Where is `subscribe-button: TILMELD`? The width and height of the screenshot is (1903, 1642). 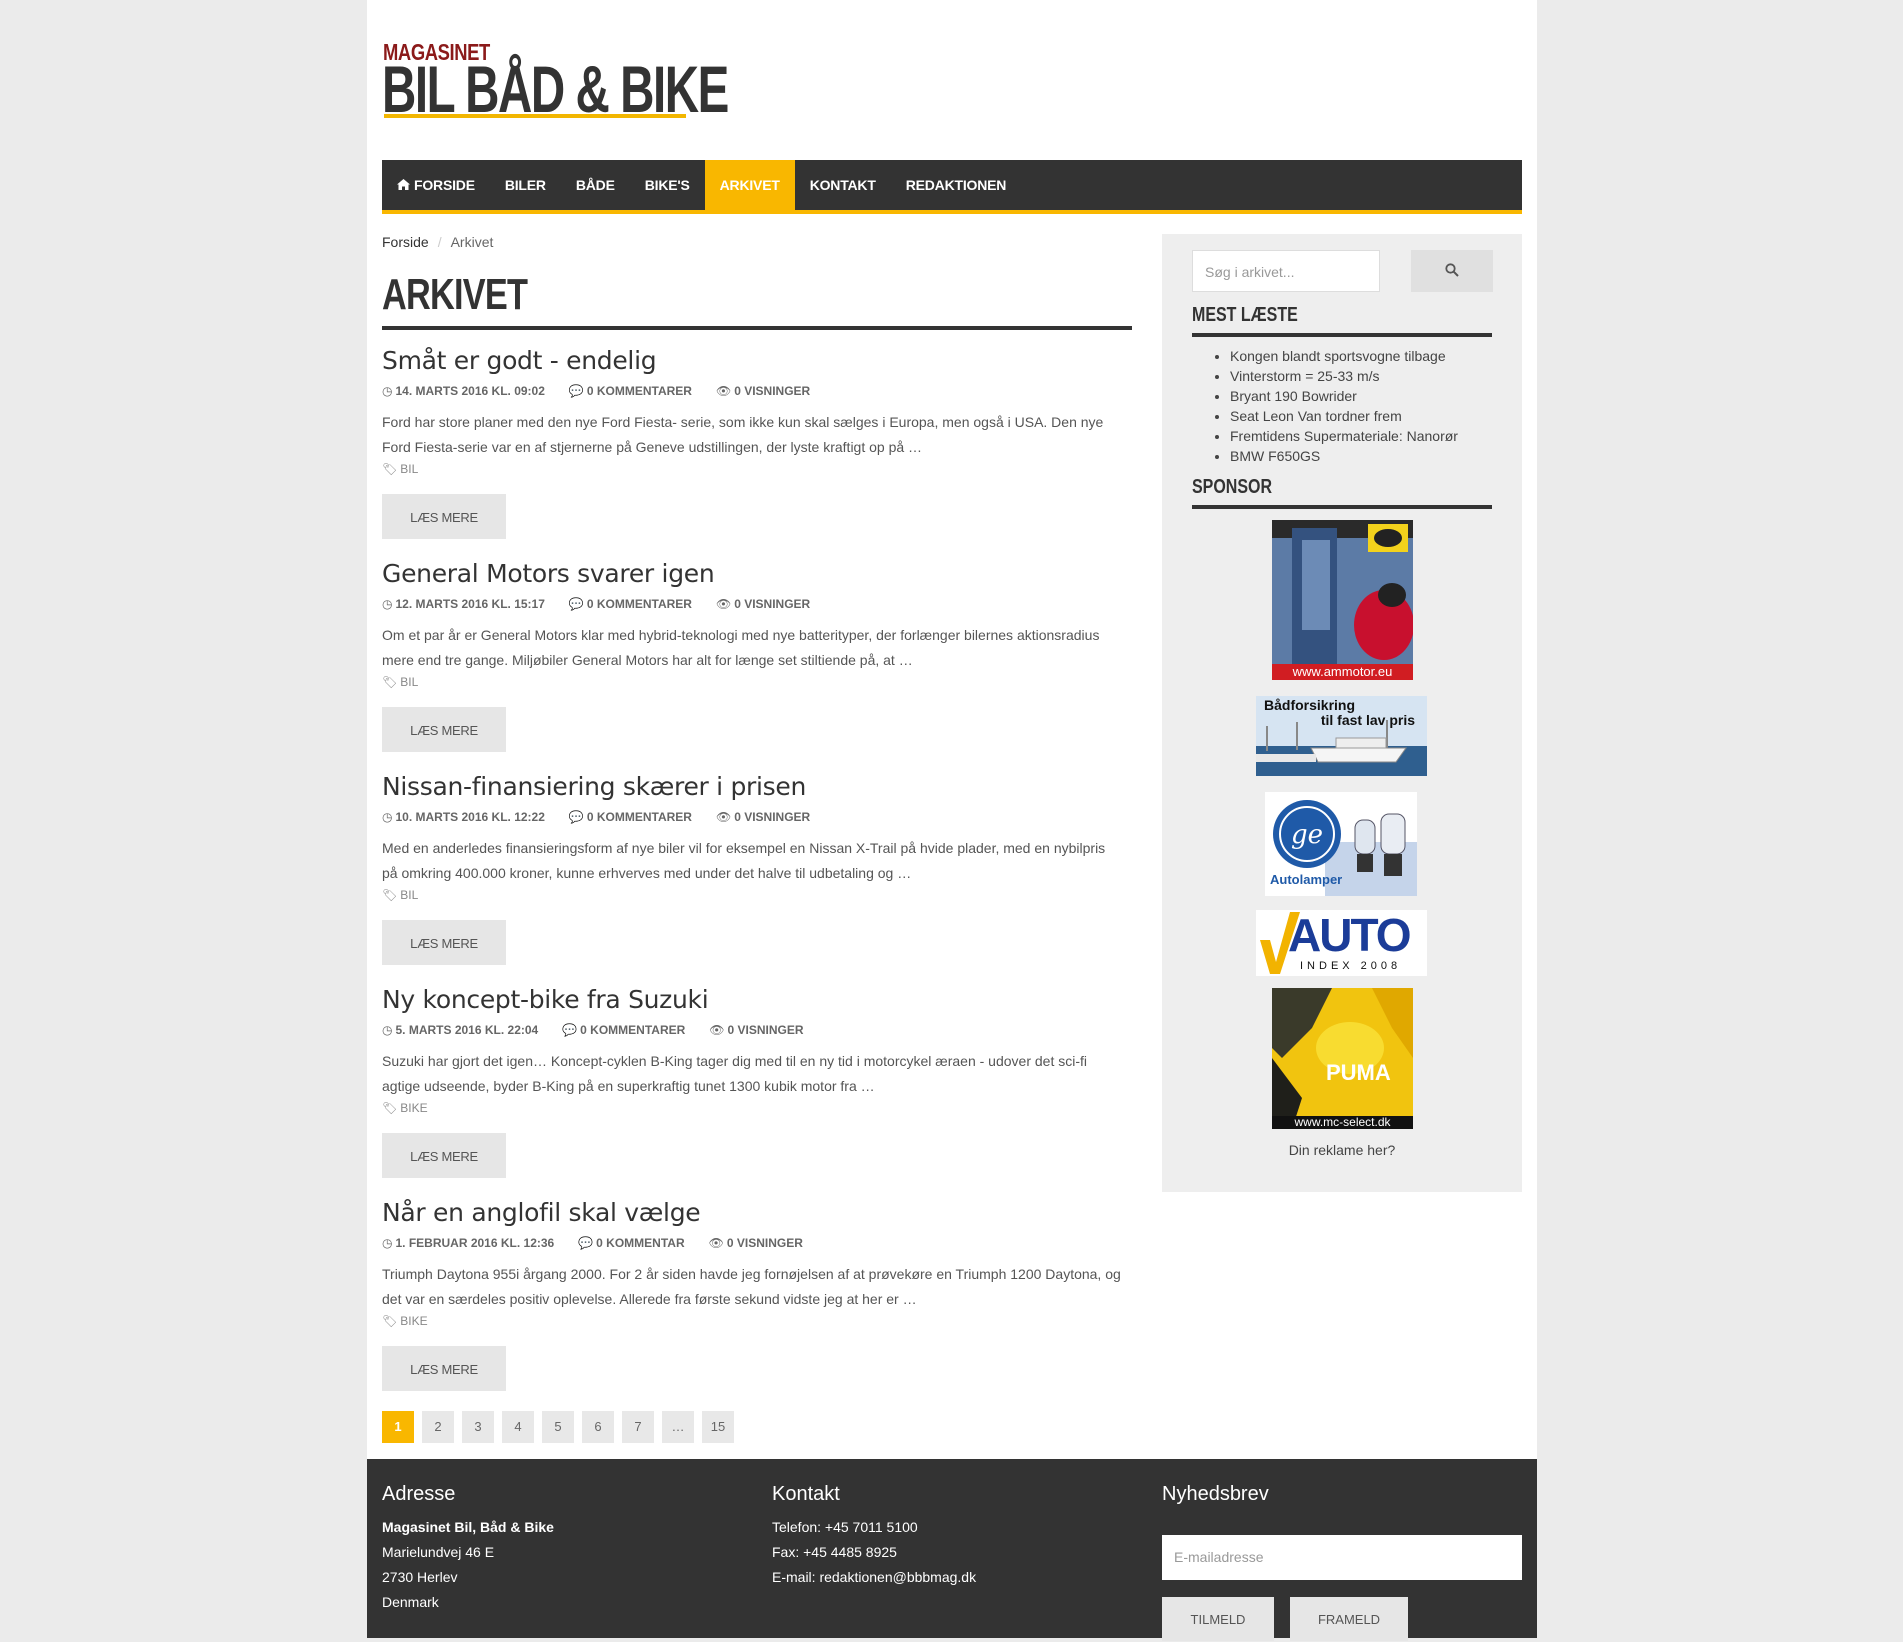
subscribe-button: TILMELD is located at coordinates (1218, 1619).